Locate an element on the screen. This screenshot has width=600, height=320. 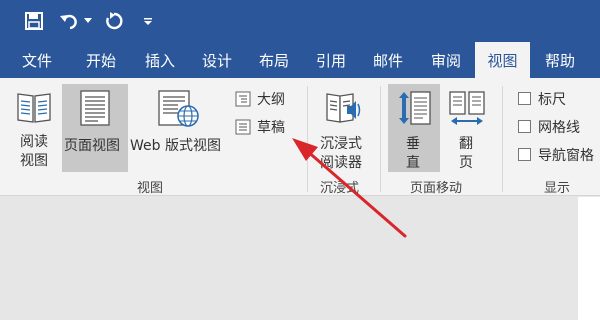
side-to-side-label-line1: 翻 is located at coordinates (466, 144).